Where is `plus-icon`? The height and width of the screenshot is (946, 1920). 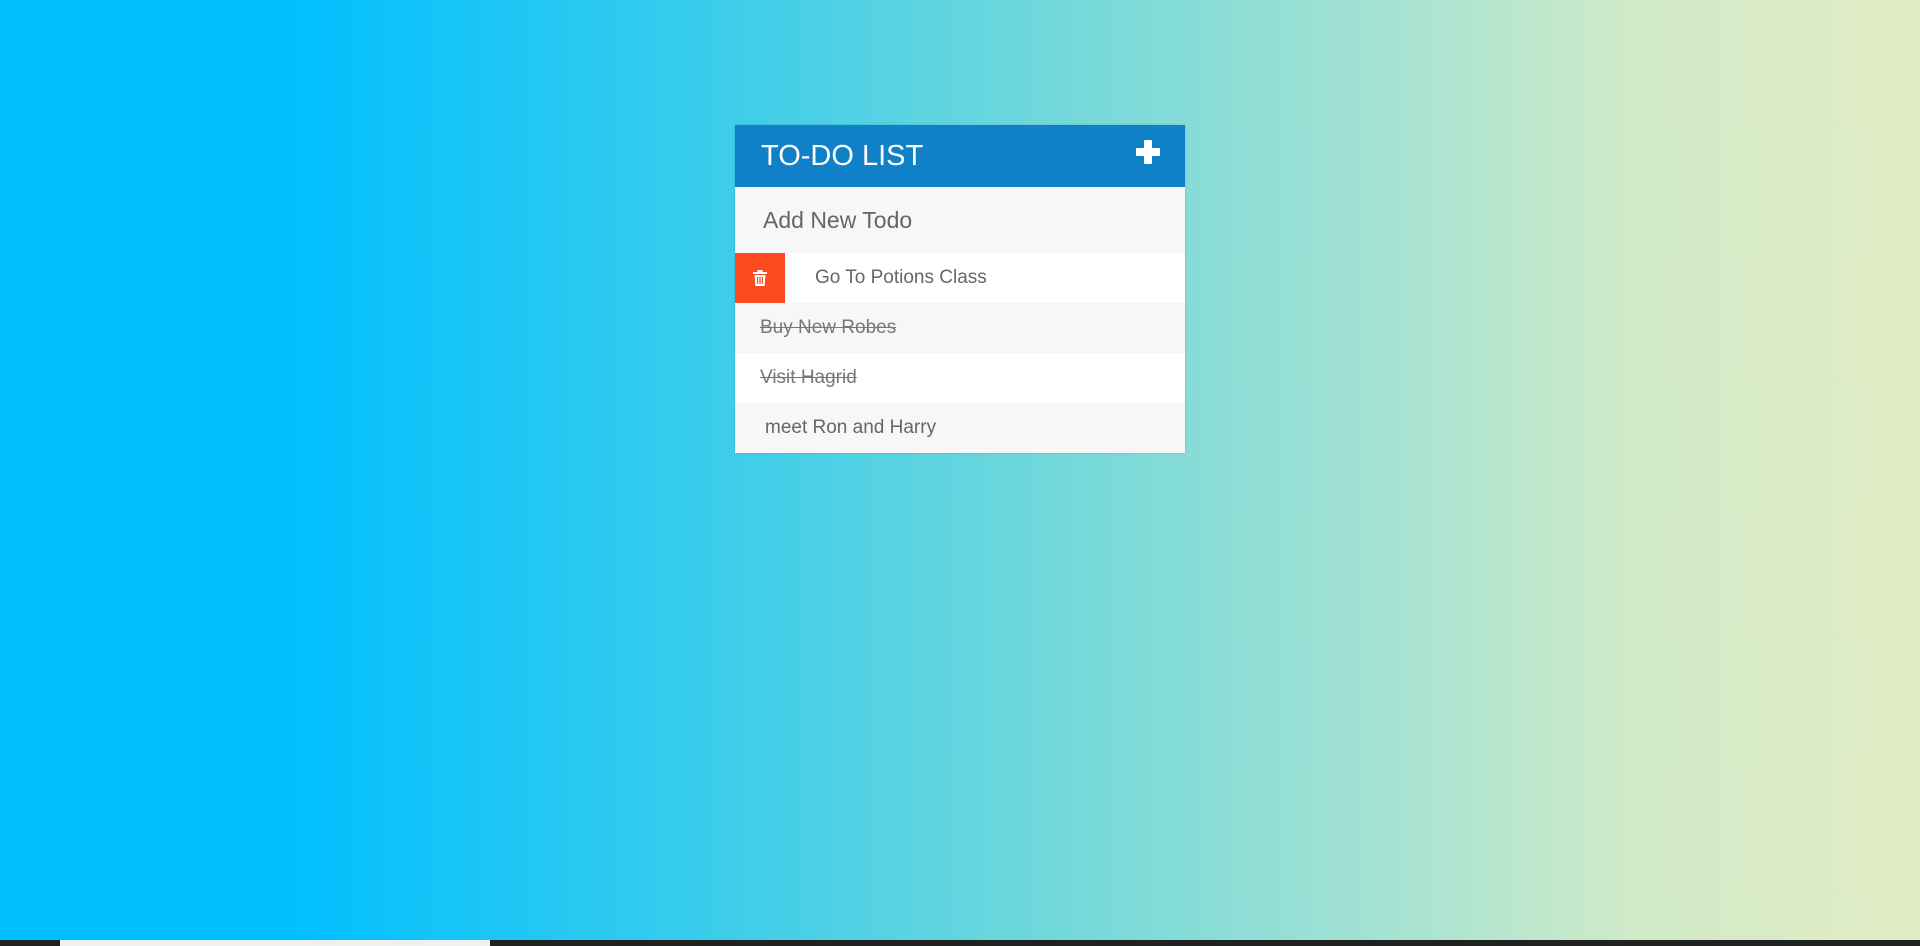 plus-icon is located at coordinates (1148, 152).